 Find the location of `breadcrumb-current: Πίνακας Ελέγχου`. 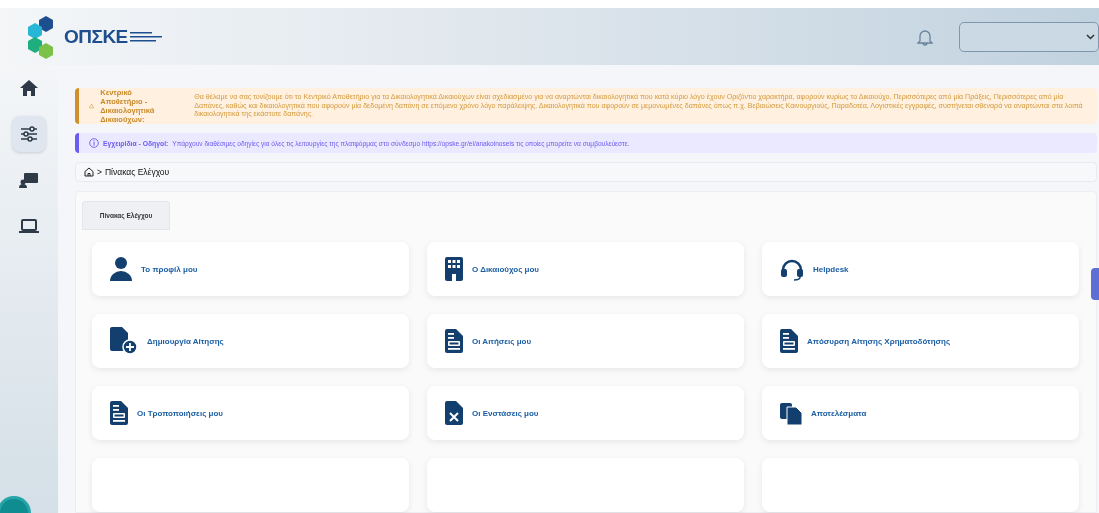

breadcrumb-current: Πίνακας Ελέγχου is located at coordinates (137, 172).